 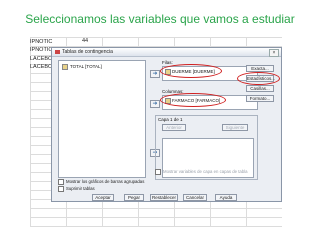 I want to click on paste-button: Pegar, so click(x=134, y=197).